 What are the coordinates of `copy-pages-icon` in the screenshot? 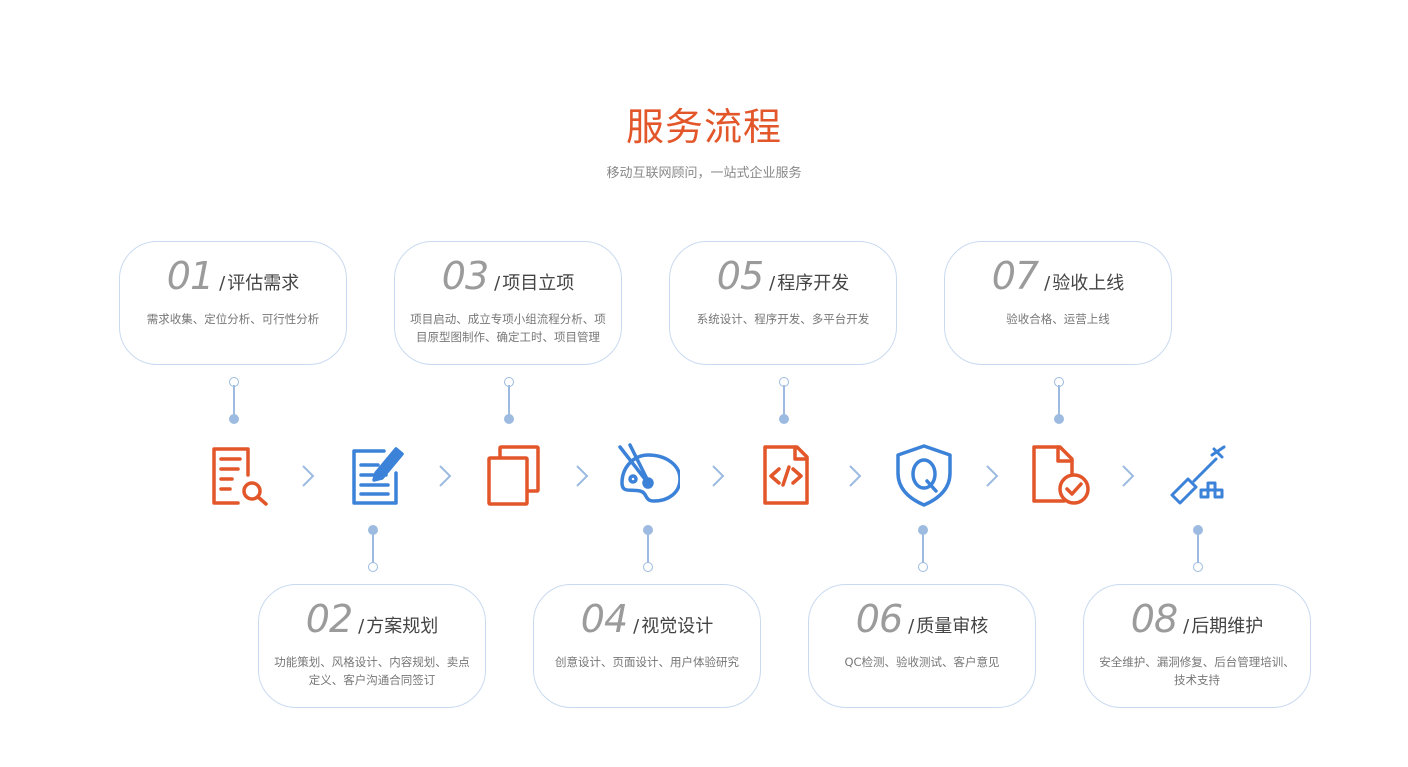 It's located at (514, 475).